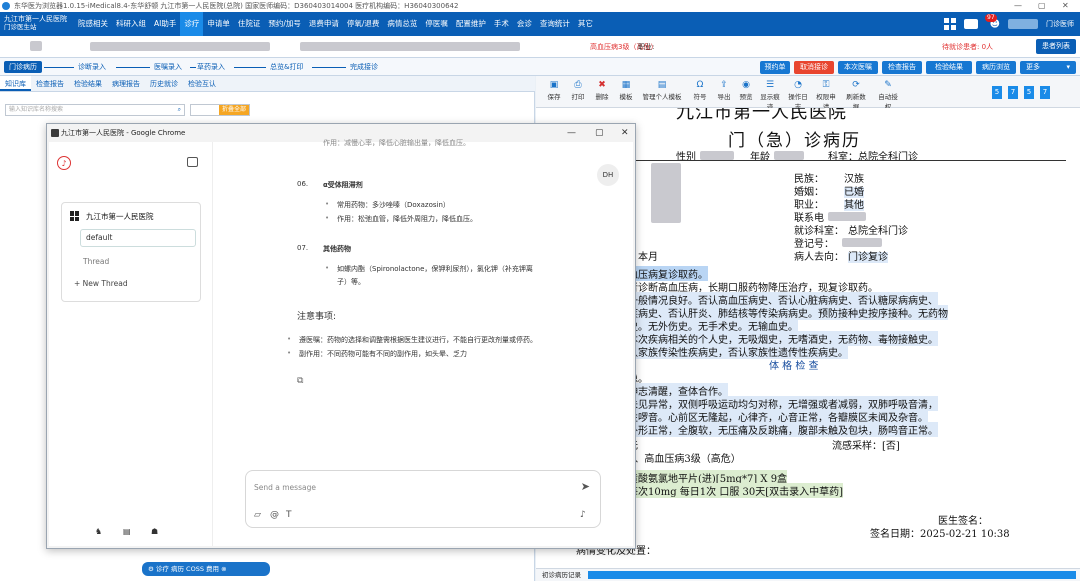 Image resolution: width=1080 pixels, height=581 pixels. I want to click on thread-default: default, so click(138, 238).